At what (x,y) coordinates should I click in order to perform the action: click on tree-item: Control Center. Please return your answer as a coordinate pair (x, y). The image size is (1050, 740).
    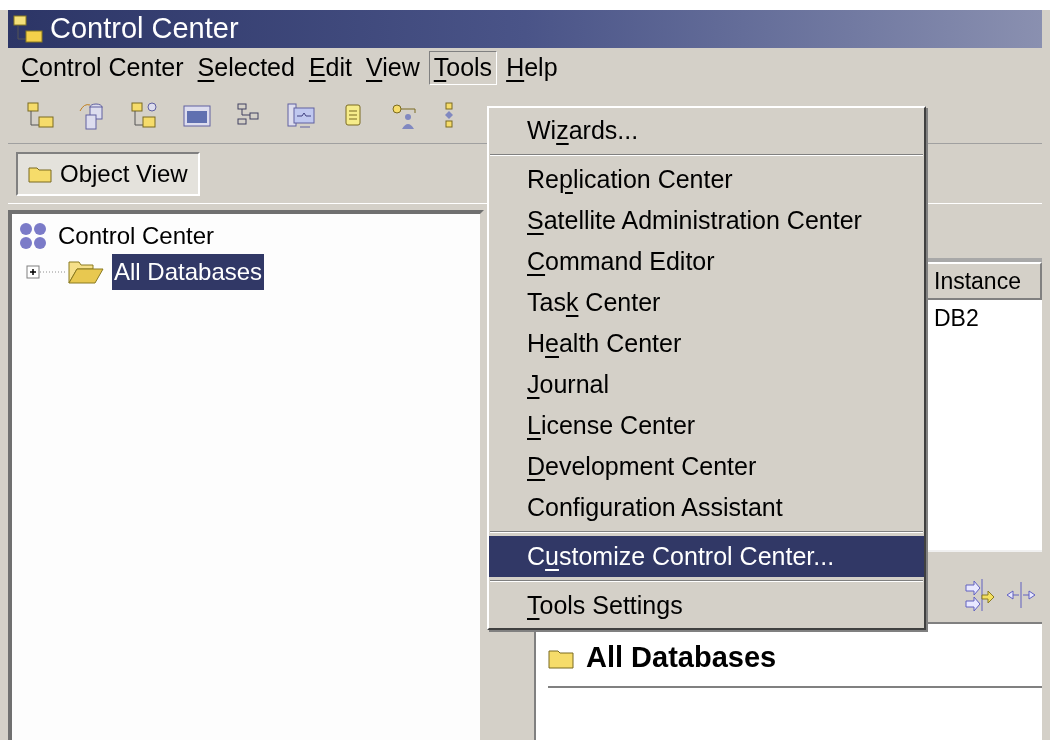
    Looking at the image, I should click on (136, 236).